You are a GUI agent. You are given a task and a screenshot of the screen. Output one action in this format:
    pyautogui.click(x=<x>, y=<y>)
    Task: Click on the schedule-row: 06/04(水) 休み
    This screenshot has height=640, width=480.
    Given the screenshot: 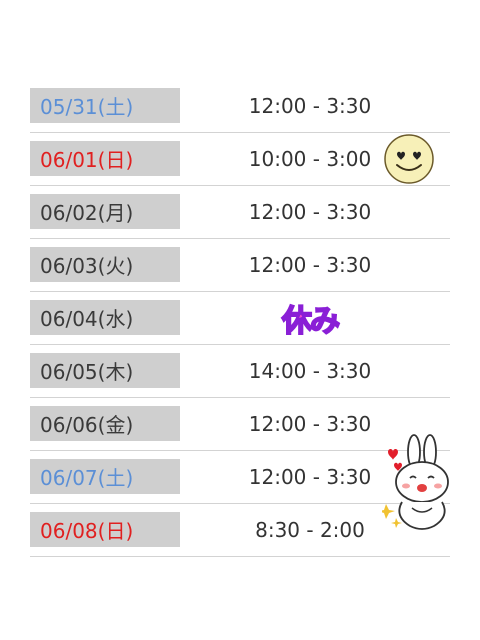 What is the action you would take?
    pyautogui.click(x=240, y=318)
    